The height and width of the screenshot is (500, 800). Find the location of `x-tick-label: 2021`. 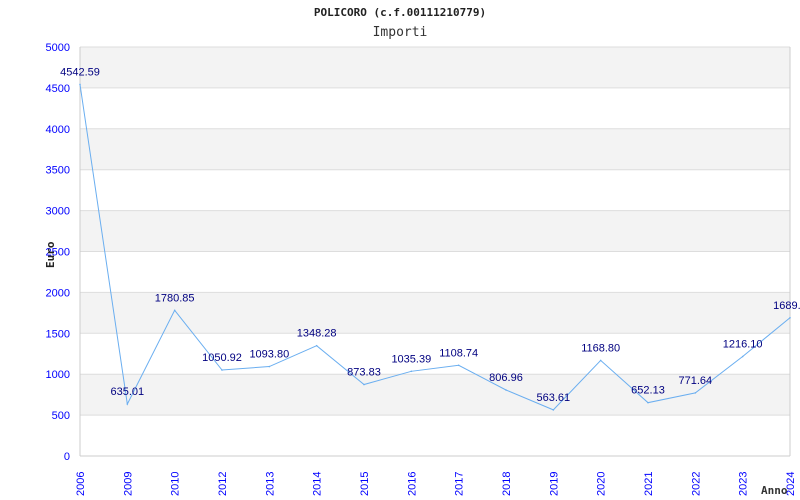

x-tick-label: 2021 is located at coordinates (649, 484).